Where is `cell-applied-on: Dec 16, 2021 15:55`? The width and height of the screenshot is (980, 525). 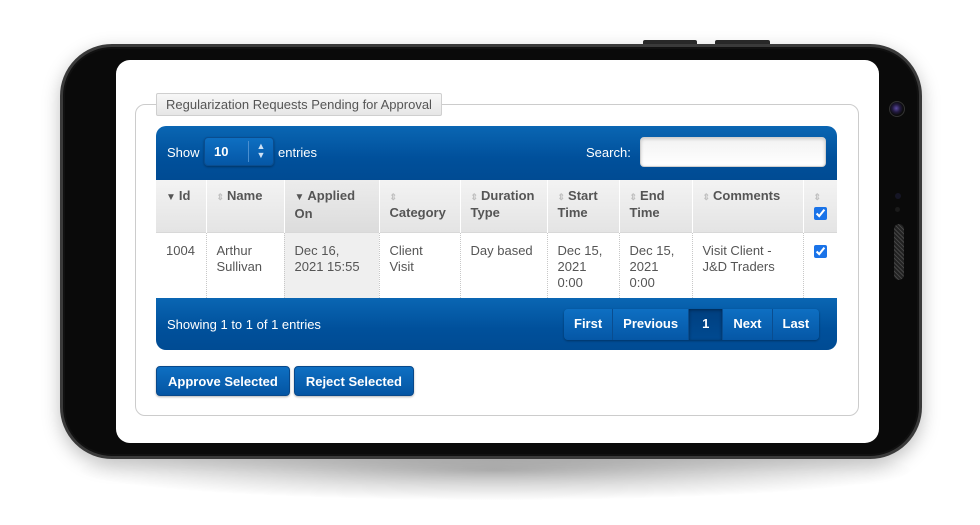
cell-applied-on: Dec 16, 2021 15:55 is located at coordinates (331, 264).